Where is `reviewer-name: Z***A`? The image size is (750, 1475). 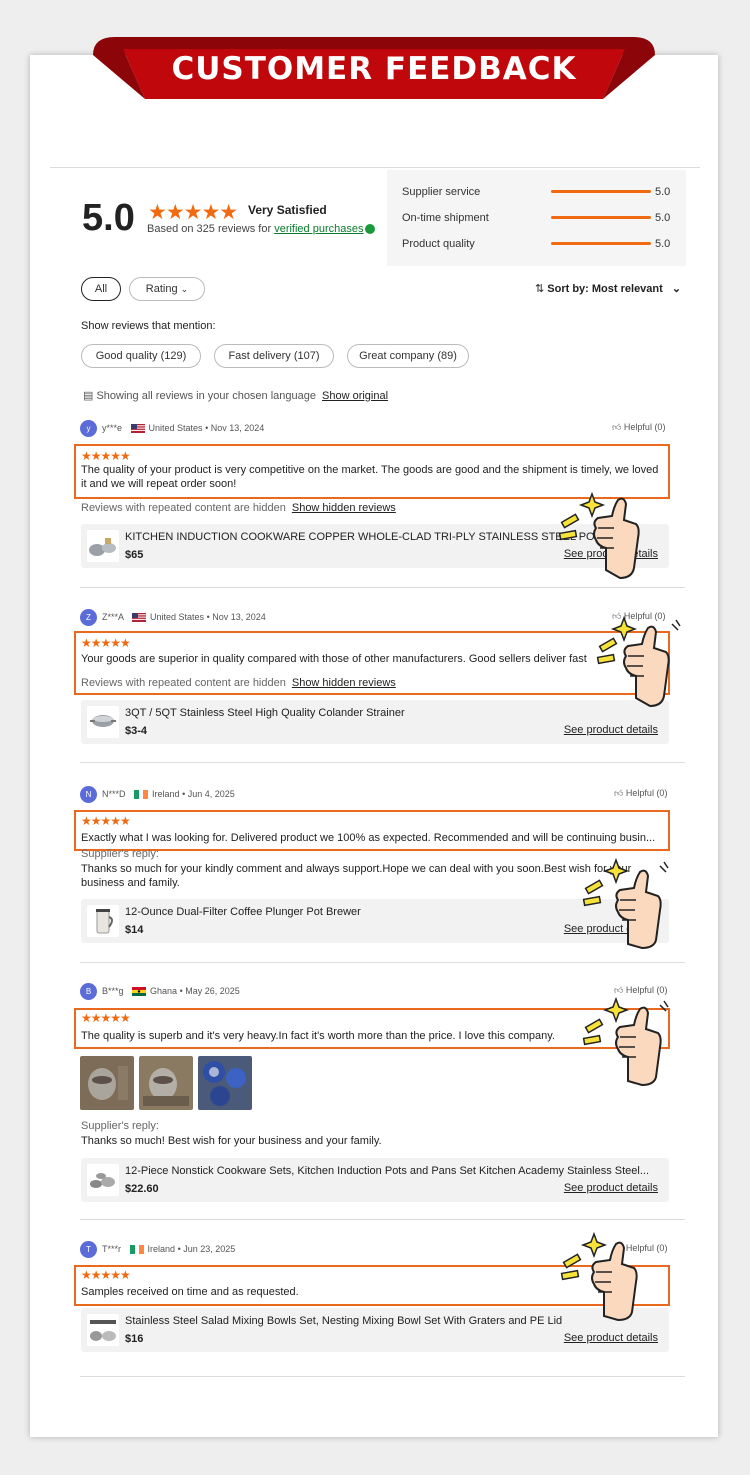 reviewer-name: Z***A is located at coordinates (113, 616).